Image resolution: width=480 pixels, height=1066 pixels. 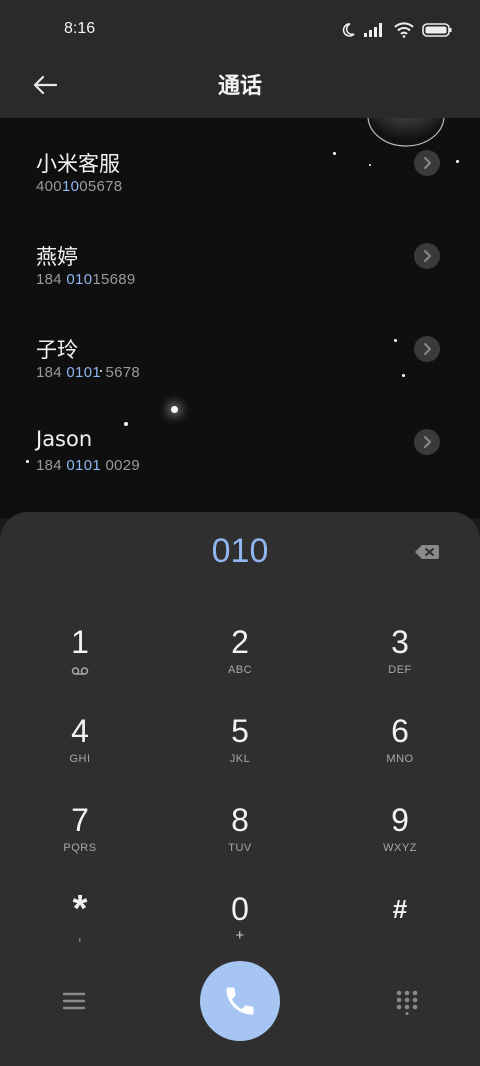 I want to click on key-letters: +, so click(x=240, y=935).